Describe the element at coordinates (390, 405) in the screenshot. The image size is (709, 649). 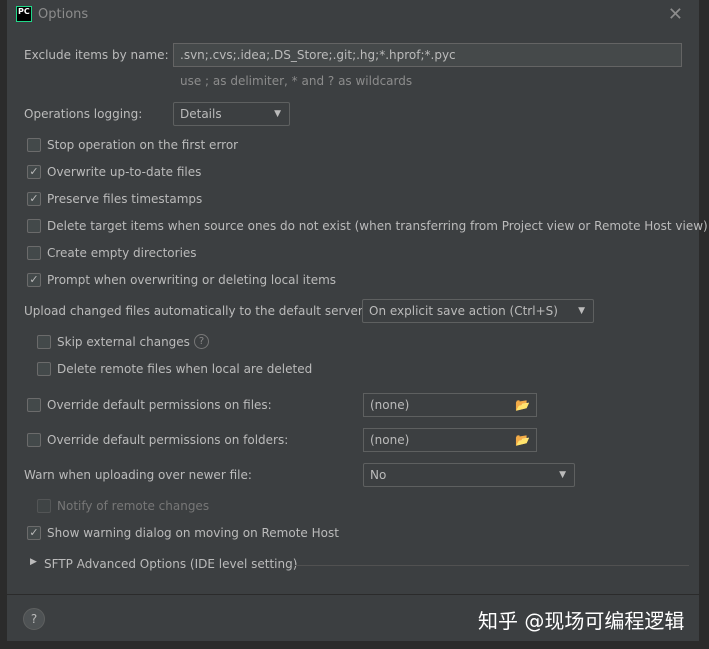
I see `perm-files-value: (none)` at that location.